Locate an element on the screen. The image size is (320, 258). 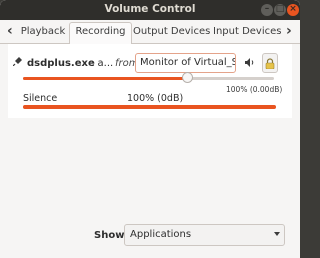
scale-unity-label: 100% (0dB) is located at coordinates (155, 98).